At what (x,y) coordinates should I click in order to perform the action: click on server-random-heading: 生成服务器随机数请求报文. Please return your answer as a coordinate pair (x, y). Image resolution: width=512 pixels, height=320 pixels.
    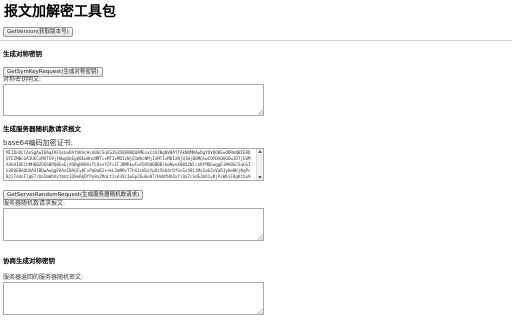
    Looking at the image, I should click on (42, 129).